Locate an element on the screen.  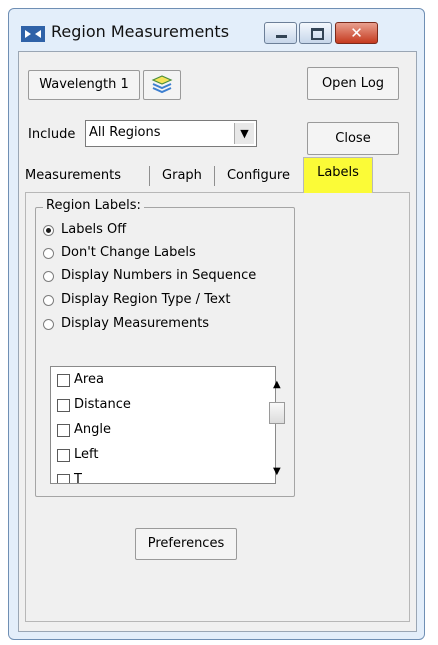
preferences-button: Preferences is located at coordinates (186, 544).